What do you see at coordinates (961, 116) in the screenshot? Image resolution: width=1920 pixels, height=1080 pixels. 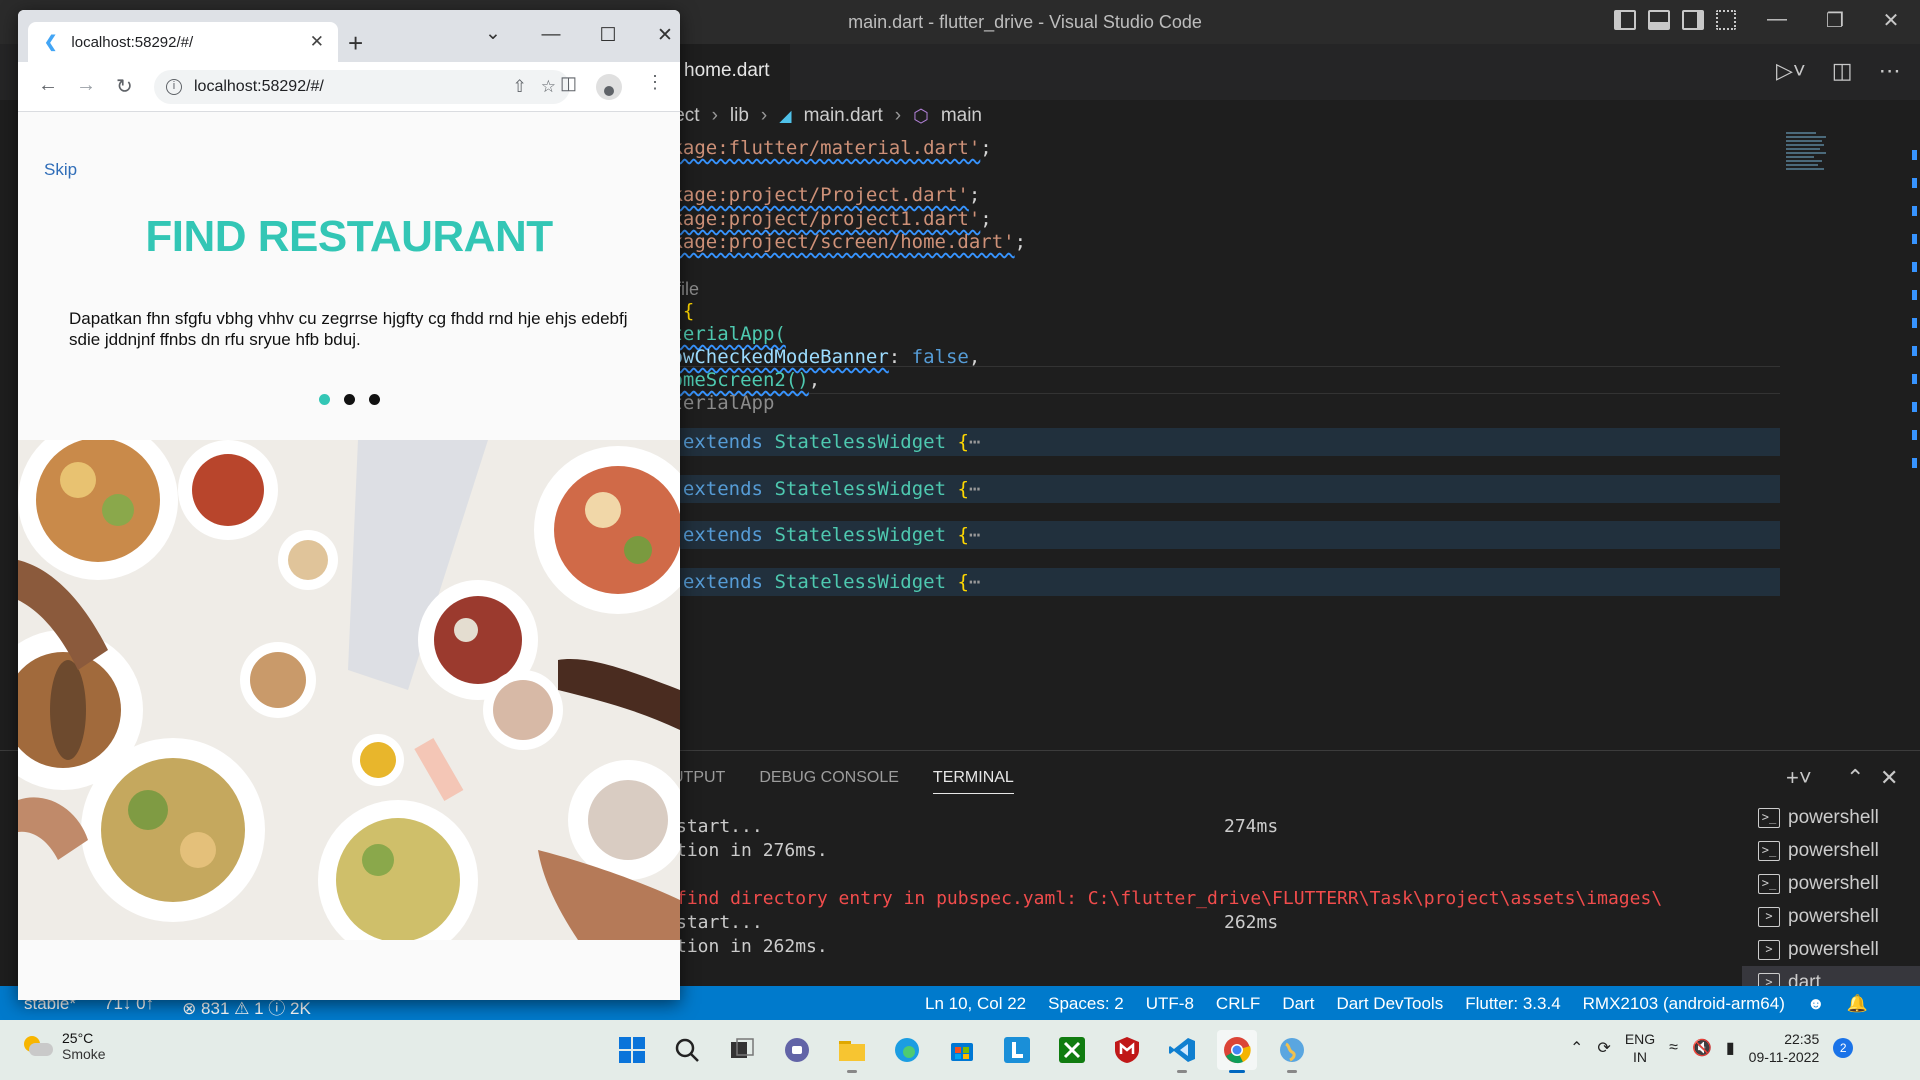 I see `breadcrumb-symbol: main` at bounding box center [961, 116].